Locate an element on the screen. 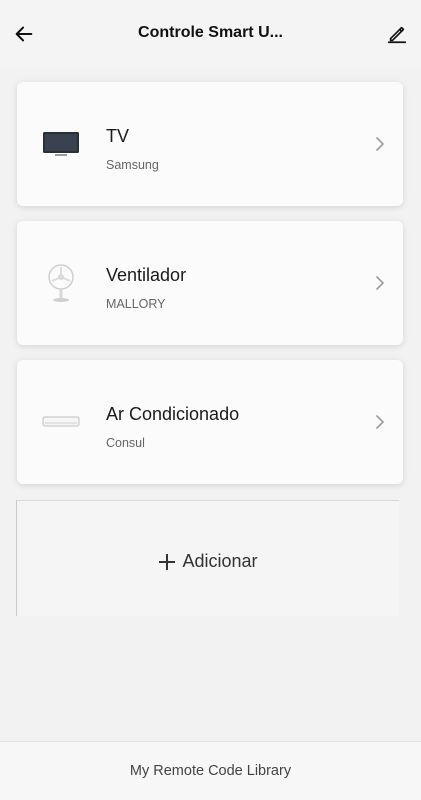 The height and width of the screenshot is (800, 421). device-card-air-conditioner: Ar Condicionado Consul is located at coordinates (210, 422).